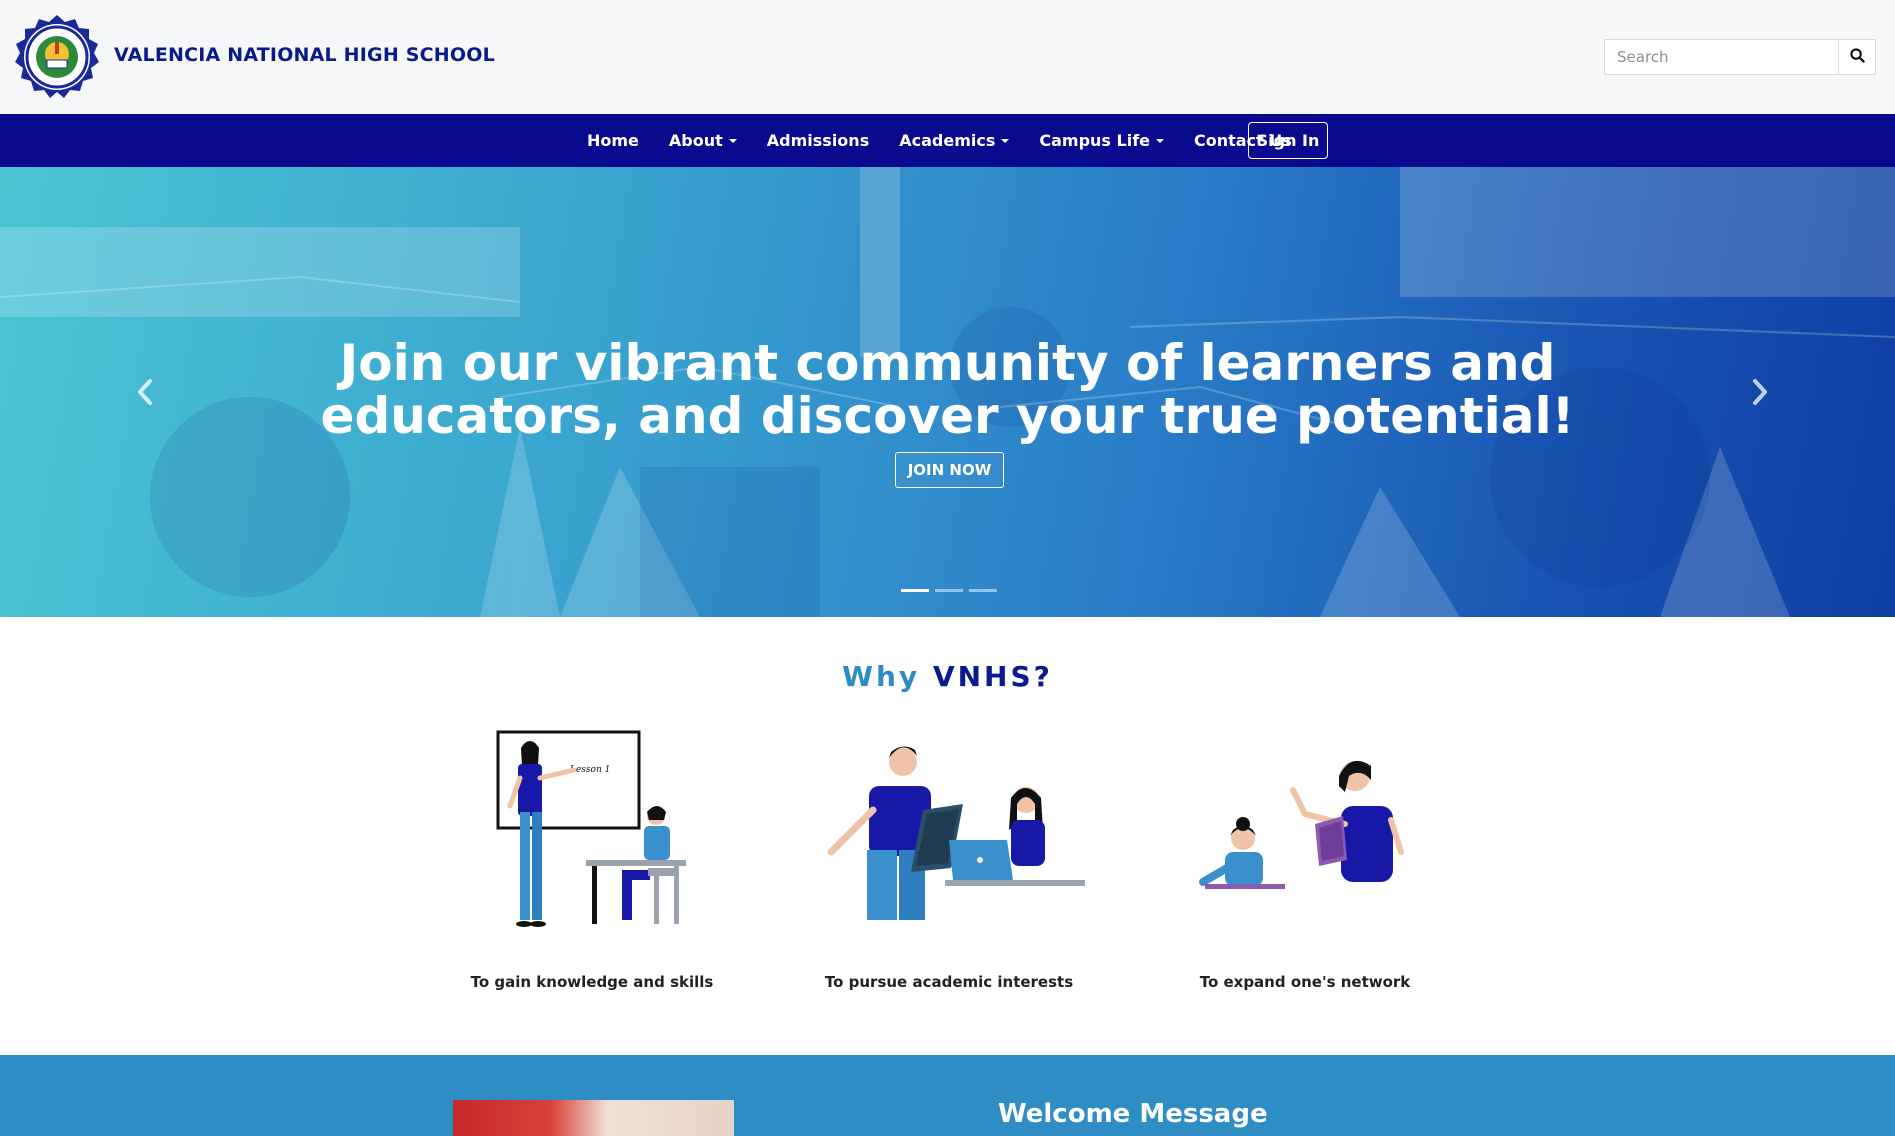 This screenshot has width=1895, height=1136. I want to click on search-button, so click(1857, 57).